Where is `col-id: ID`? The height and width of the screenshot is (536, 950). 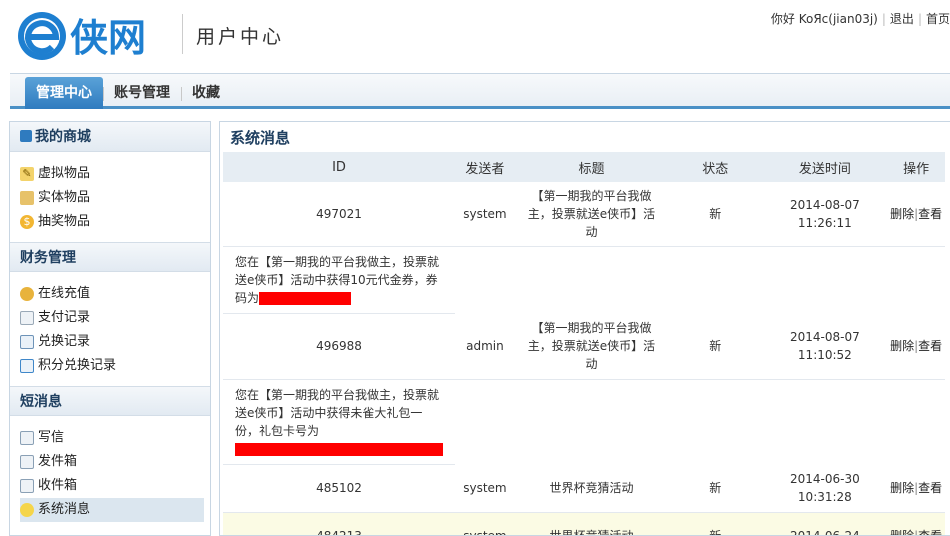
col-id: ID is located at coordinates (339, 167).